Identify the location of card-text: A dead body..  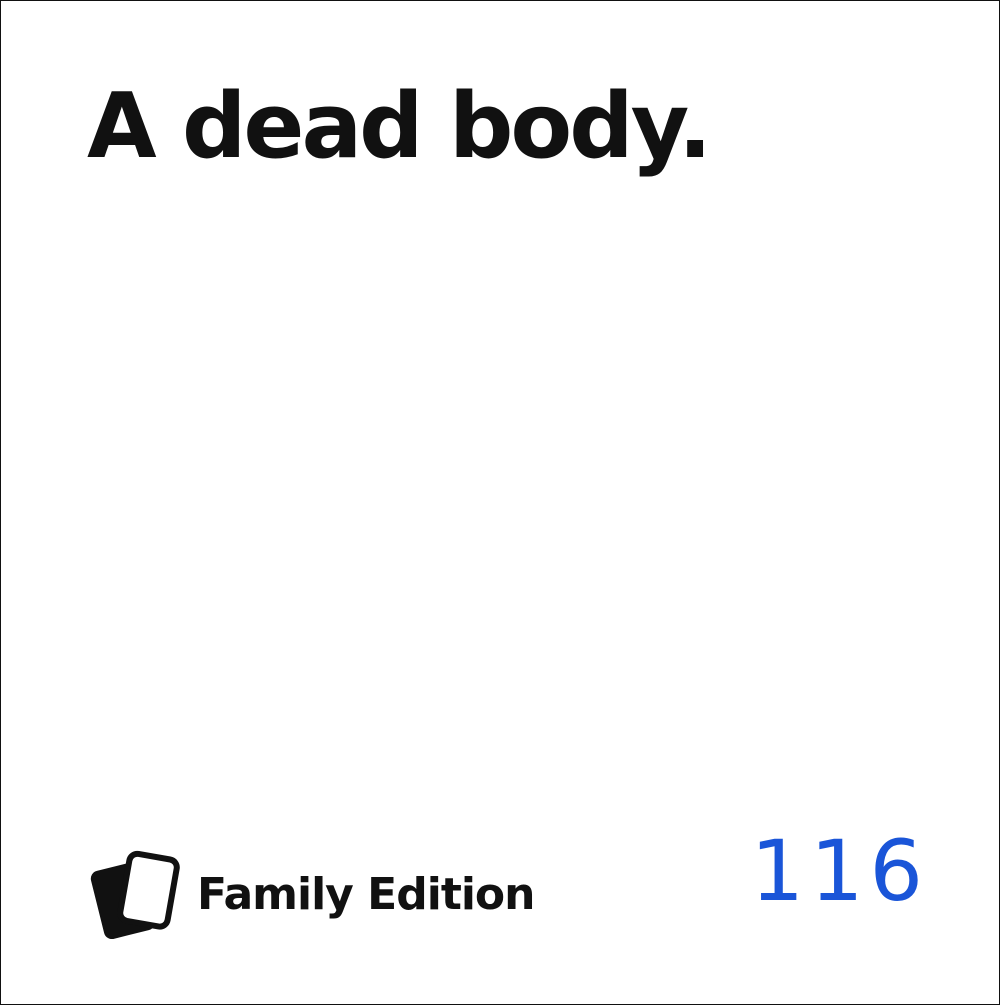
(399, 126).